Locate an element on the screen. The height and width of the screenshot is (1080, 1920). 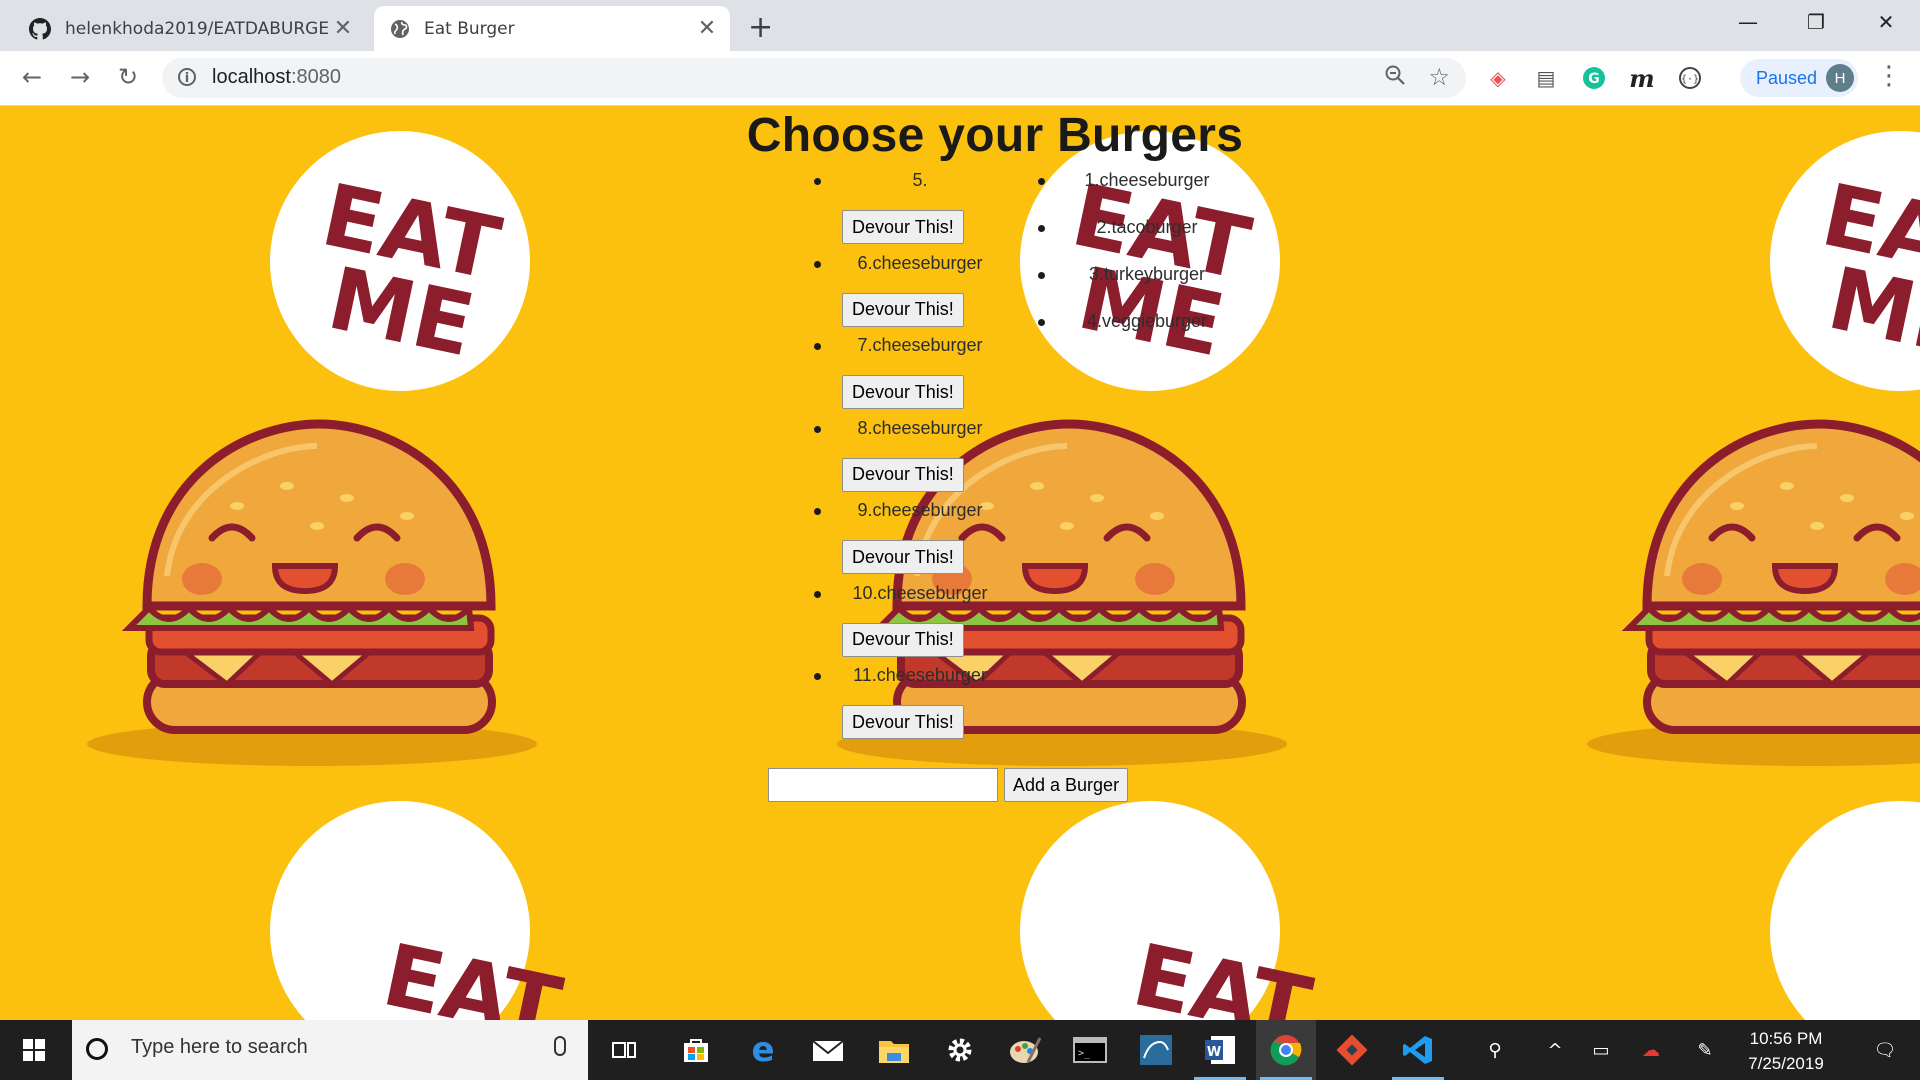
extension-icon: ▤ is located at coordinates (1546, 78).